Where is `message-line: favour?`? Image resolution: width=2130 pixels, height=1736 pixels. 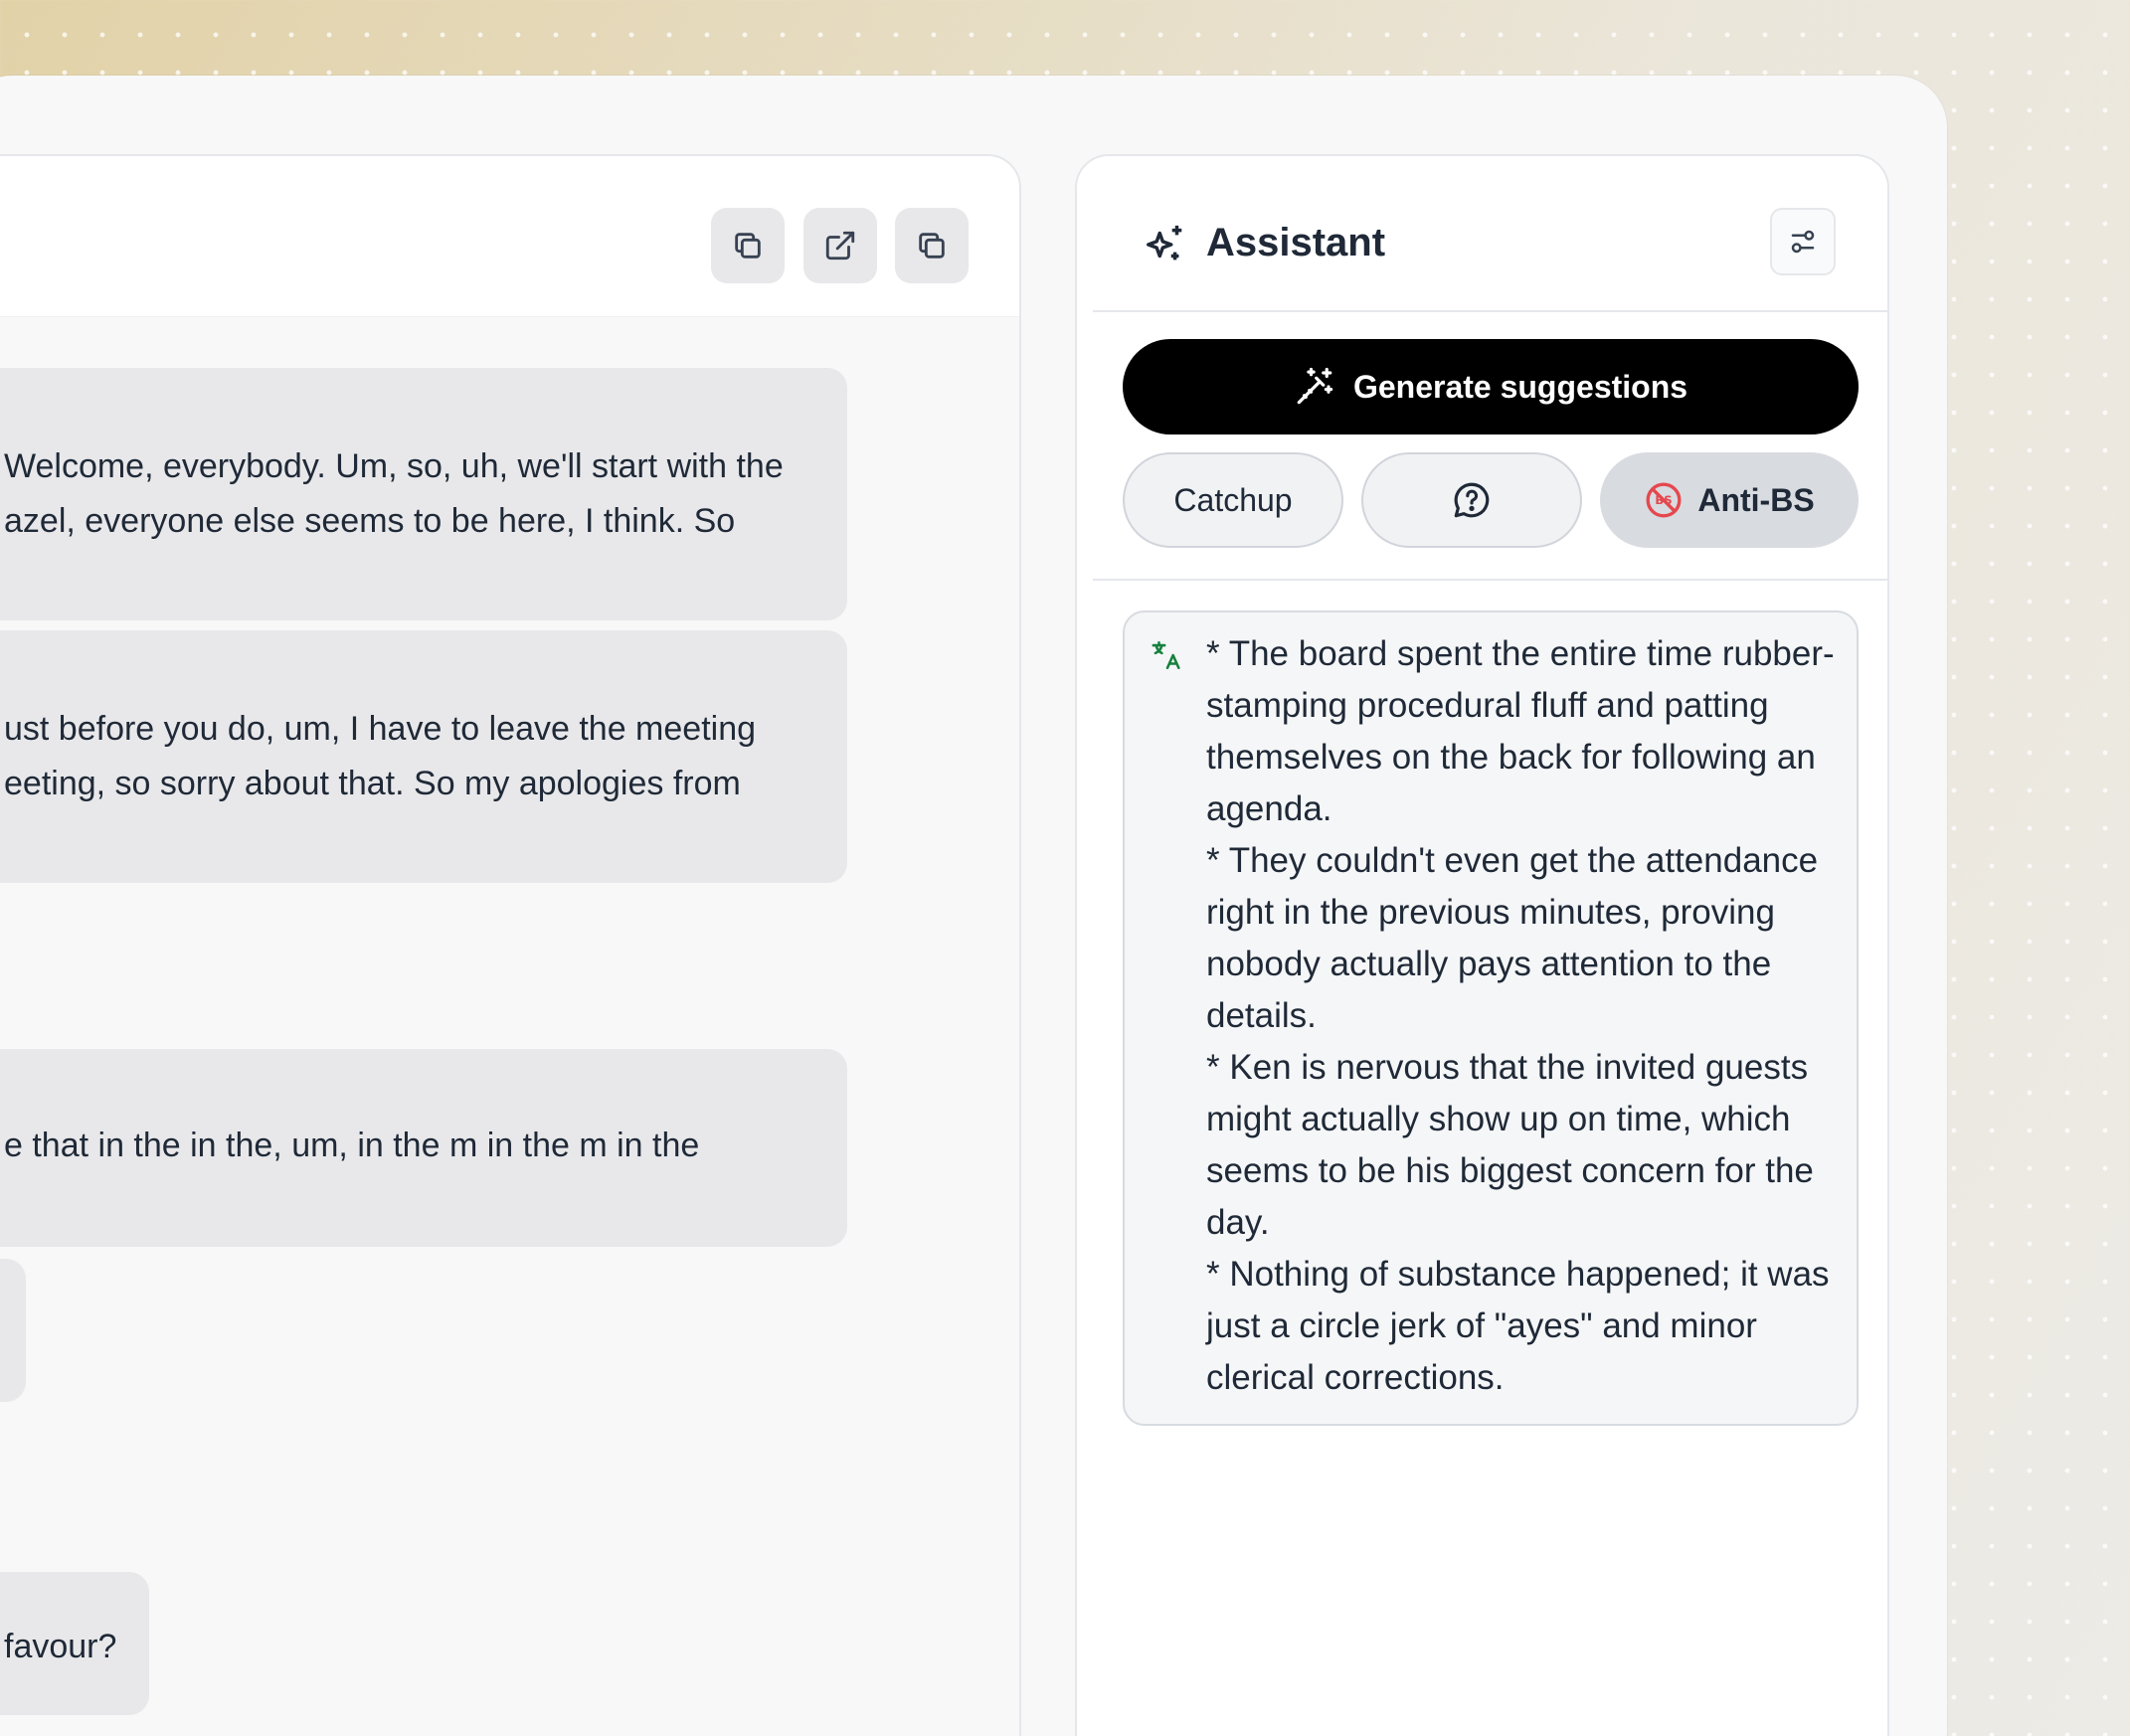
message-line: favour? is located at coordinates (60, 1647).